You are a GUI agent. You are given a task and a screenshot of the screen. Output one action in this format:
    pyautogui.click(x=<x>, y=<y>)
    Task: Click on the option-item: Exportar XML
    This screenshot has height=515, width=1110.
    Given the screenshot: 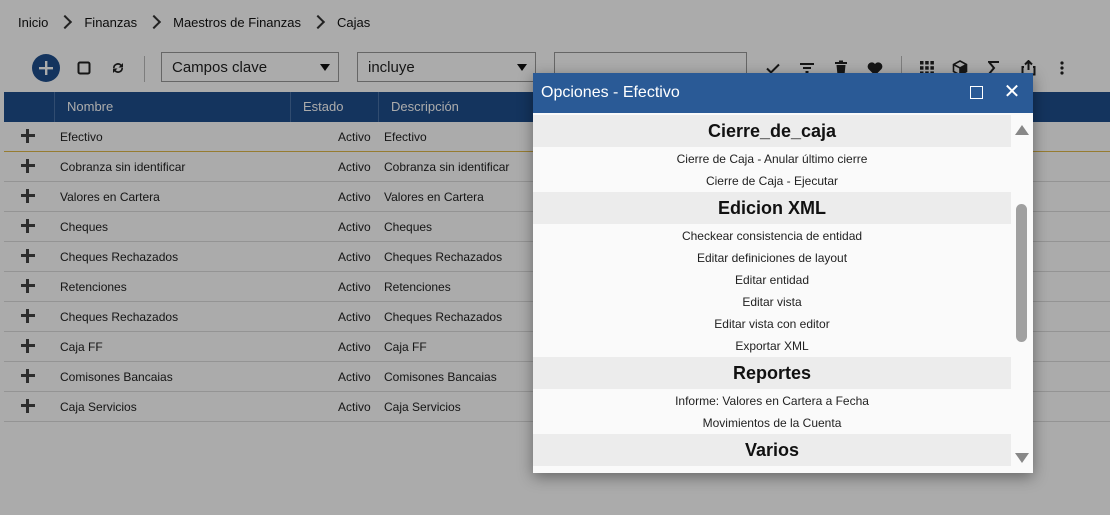 What is the action you would take?
    pyautogui.click(x=772, y=346)
    